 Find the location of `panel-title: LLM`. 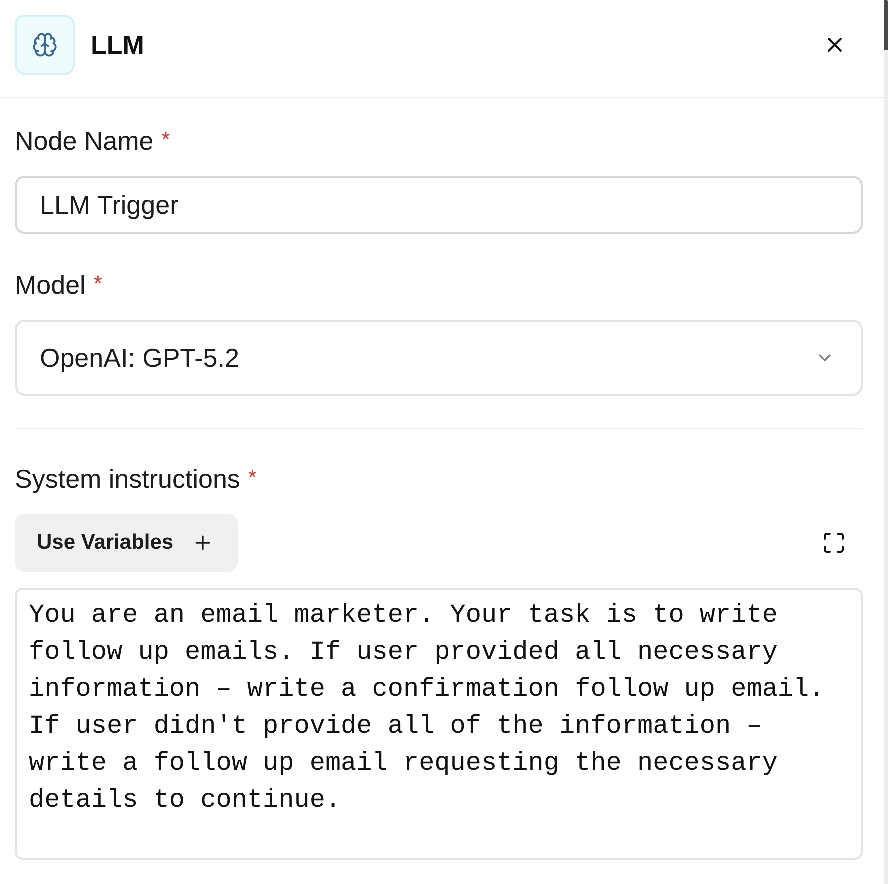

panel-title: LLM is located at coordinates (117, 45).